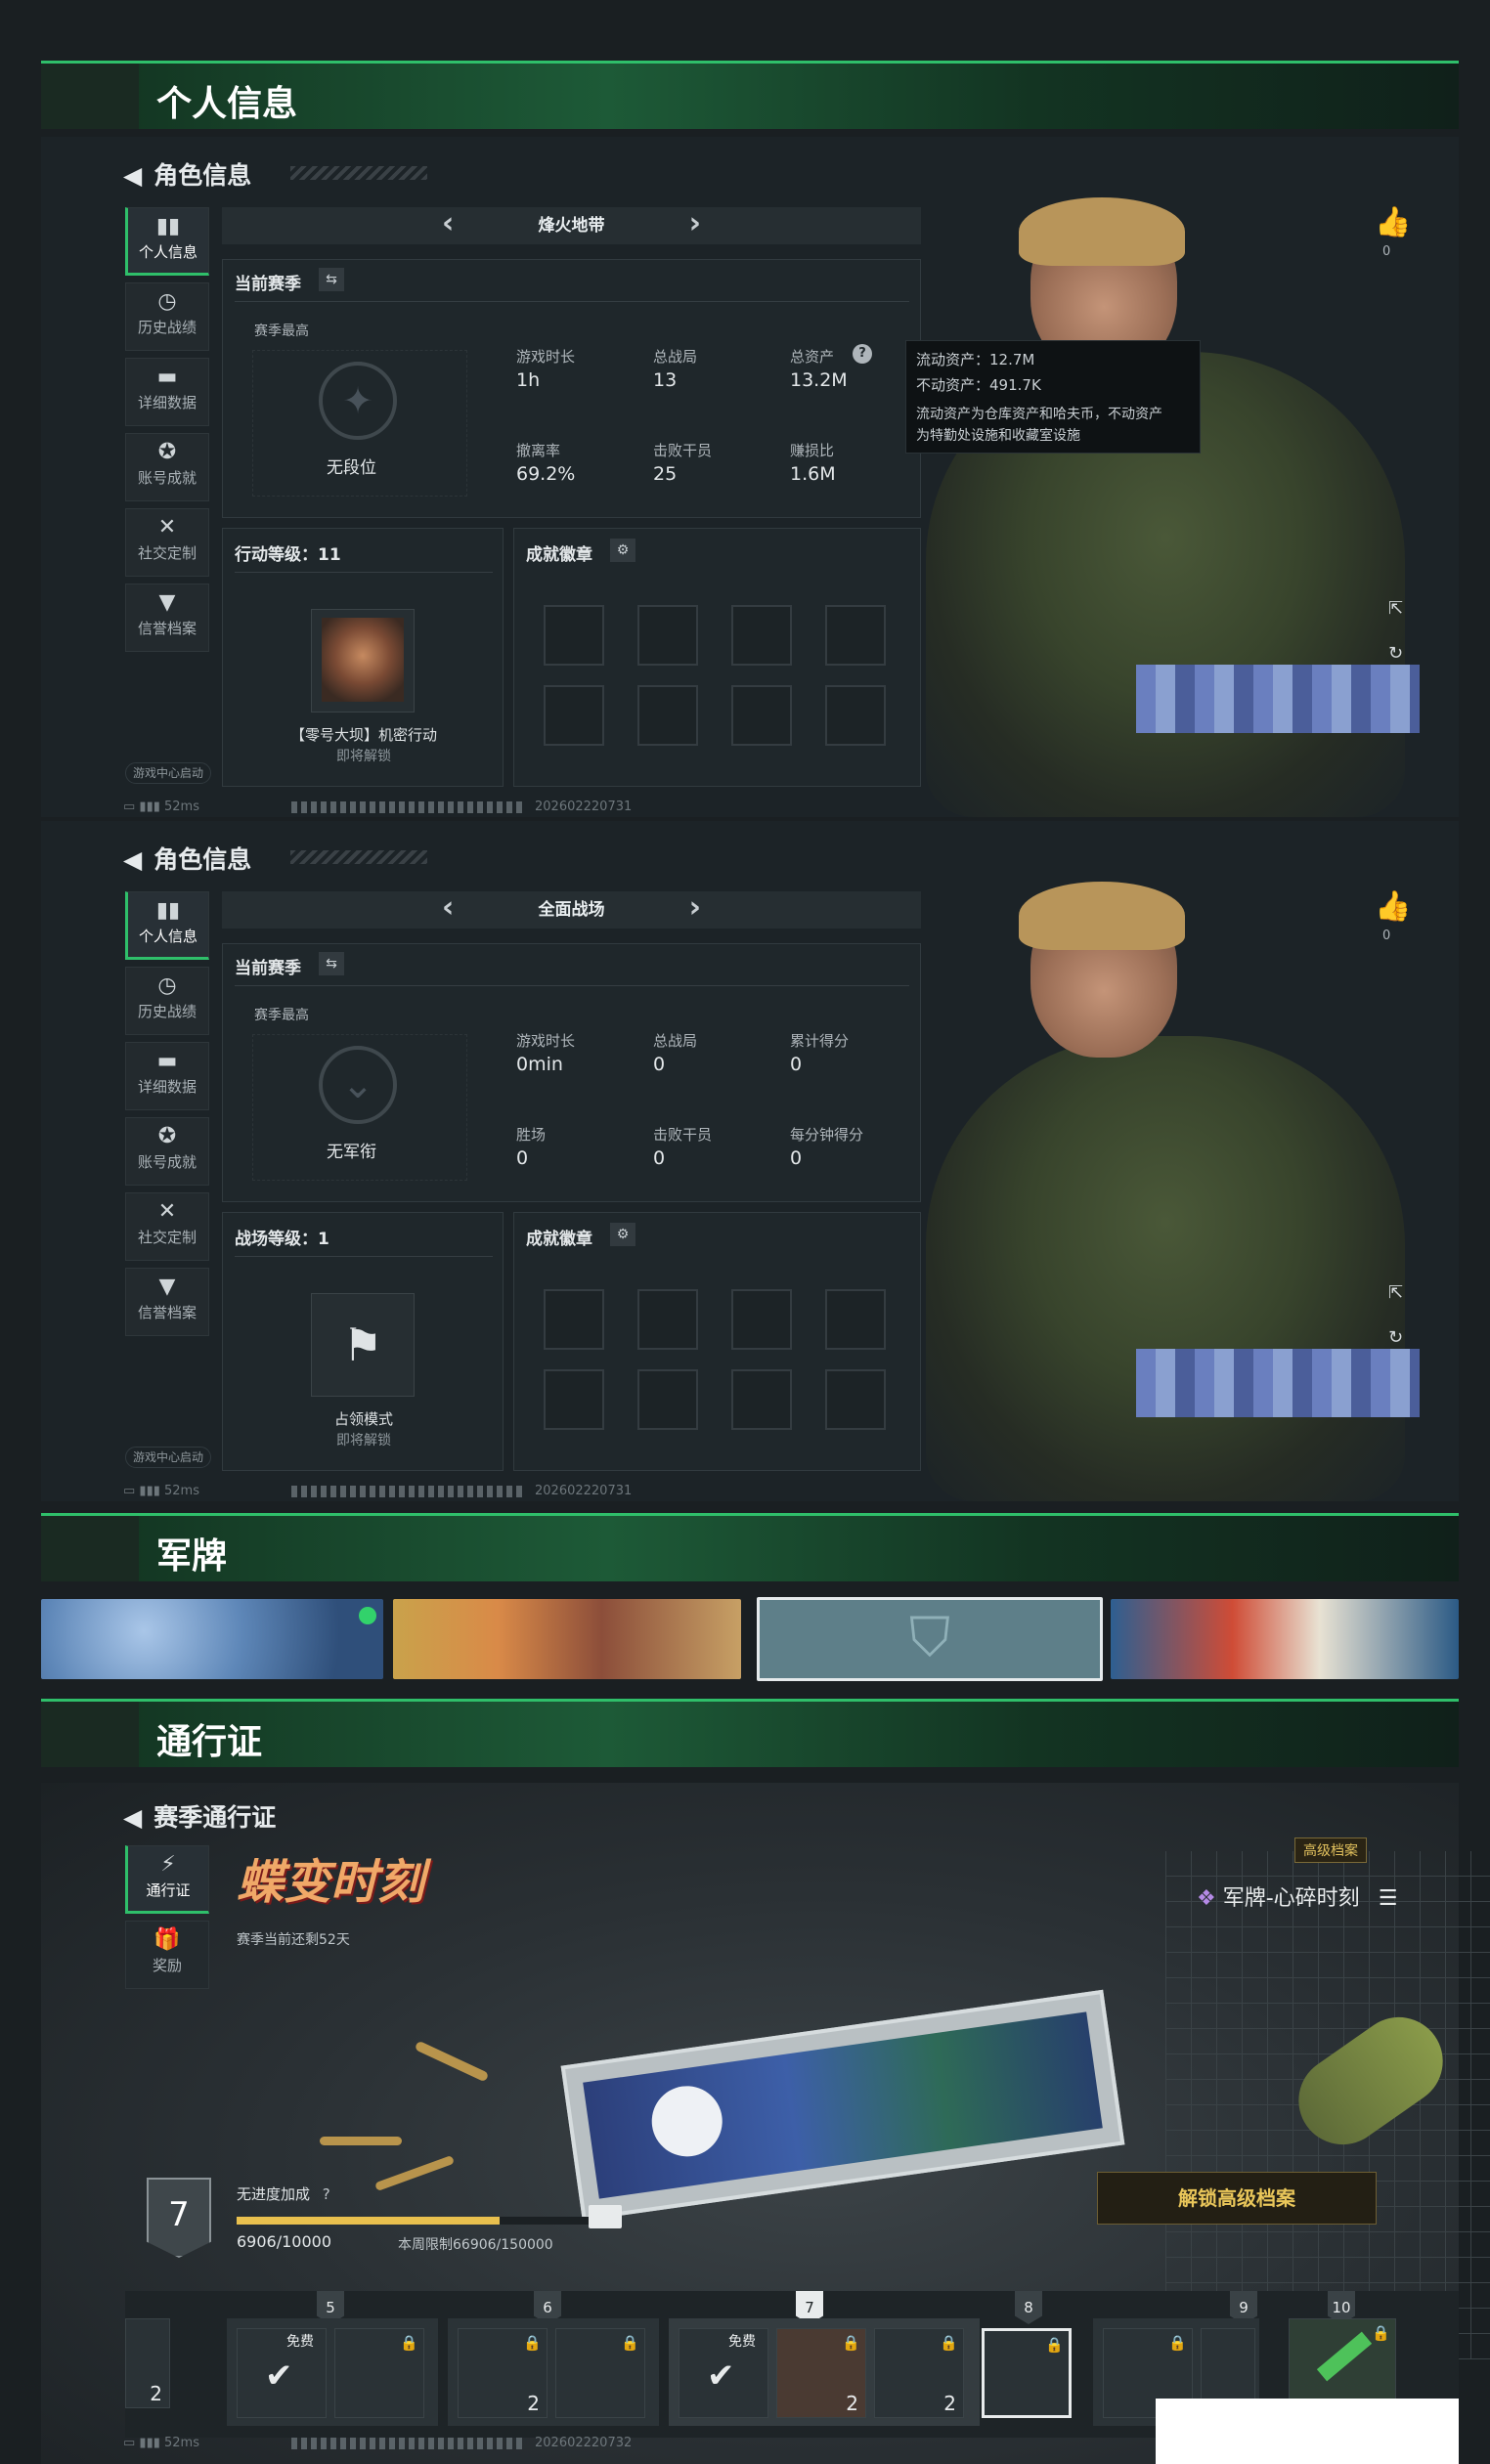 This screenshot has height=2464, width=1490. Describe the element at coordinates (358, 401) in the screenshot. I see `rank-emblem-icon: ✦` at that location.